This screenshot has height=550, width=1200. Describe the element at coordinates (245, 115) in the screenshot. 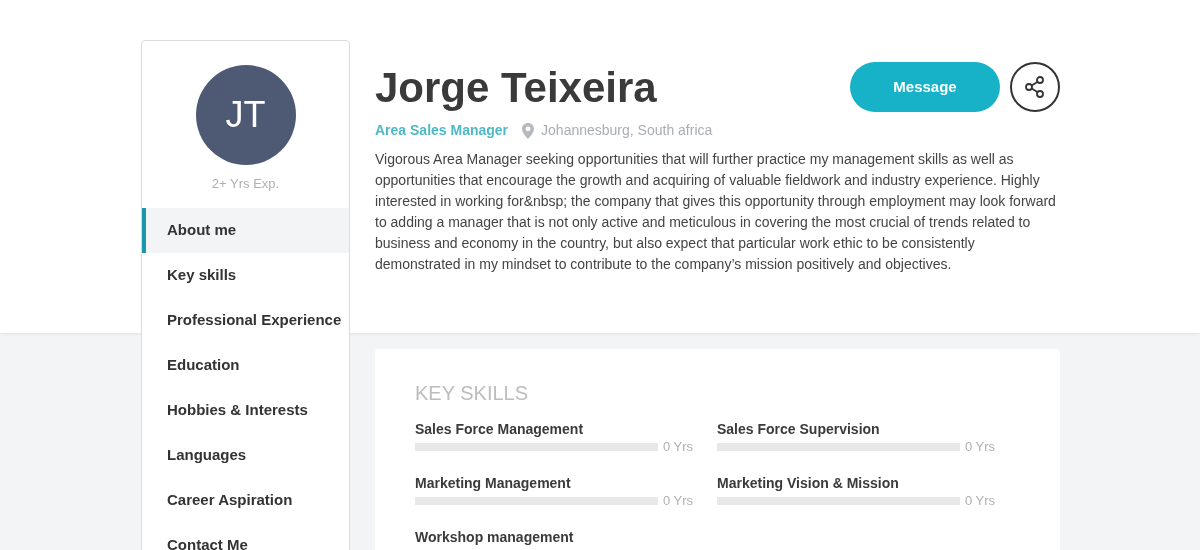

I see `avatar: JT` at that location.